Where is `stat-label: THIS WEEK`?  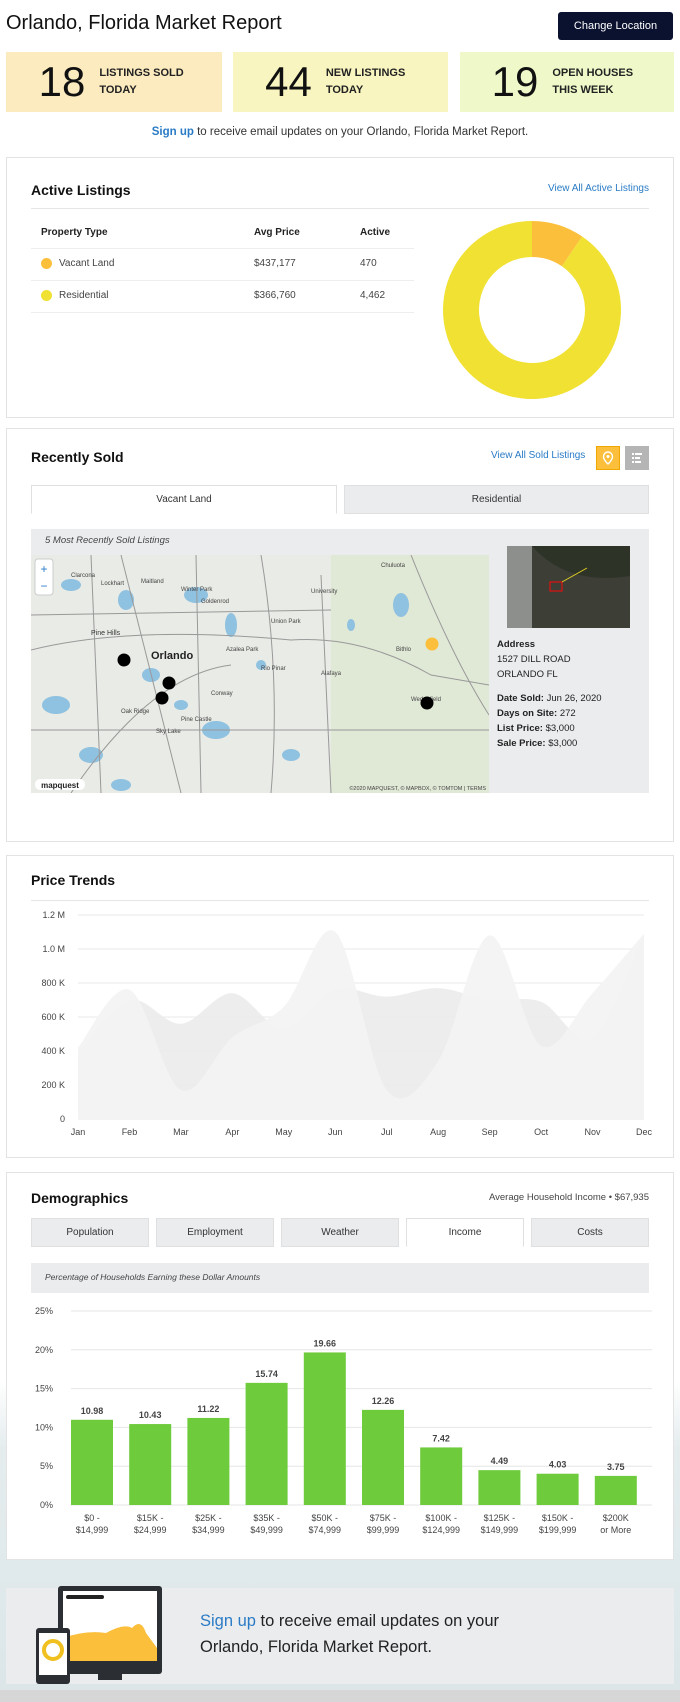 stat-label: THIS WEEK is located at coordinates (583, 90).